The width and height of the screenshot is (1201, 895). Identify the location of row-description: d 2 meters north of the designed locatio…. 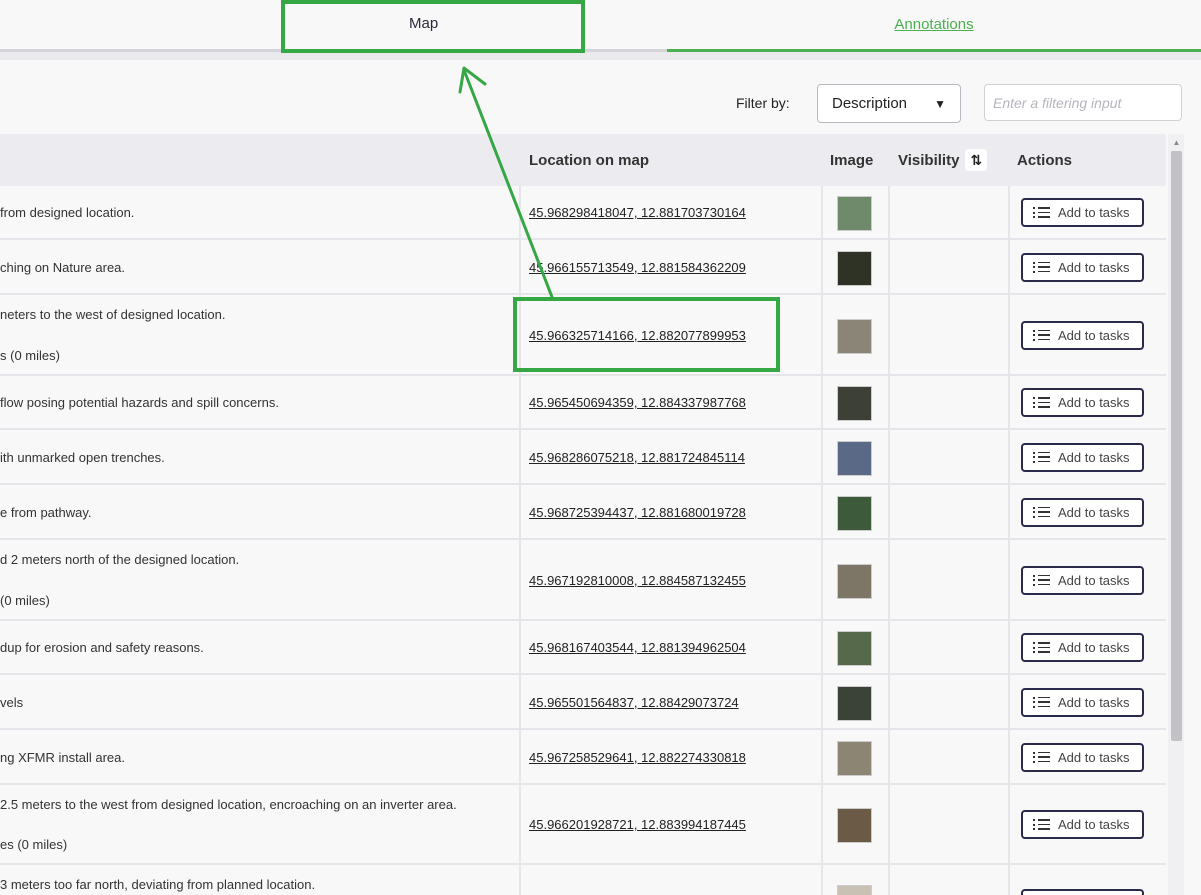
(120, 559).